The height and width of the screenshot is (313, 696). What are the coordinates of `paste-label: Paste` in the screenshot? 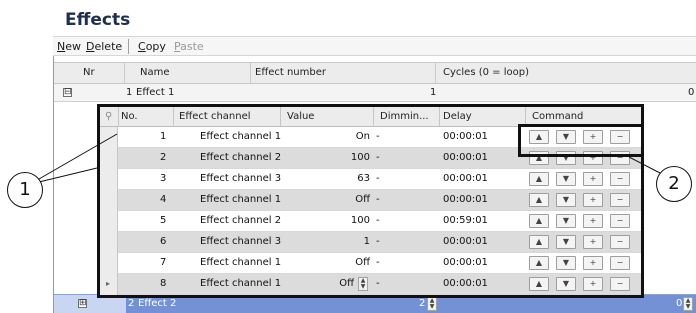 It's located at (189, 46).